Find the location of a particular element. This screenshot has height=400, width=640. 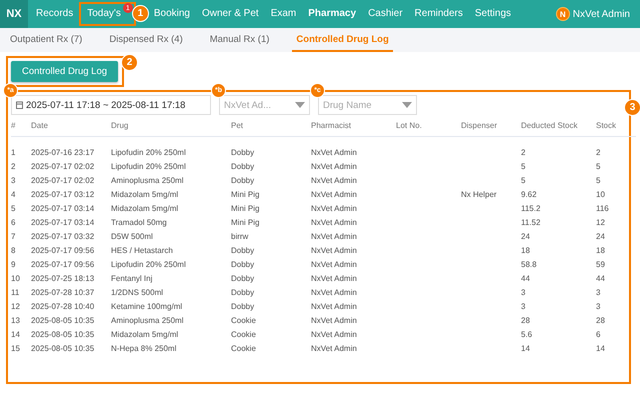

table-cell-text: 59 is located at coordinates (601, 264).